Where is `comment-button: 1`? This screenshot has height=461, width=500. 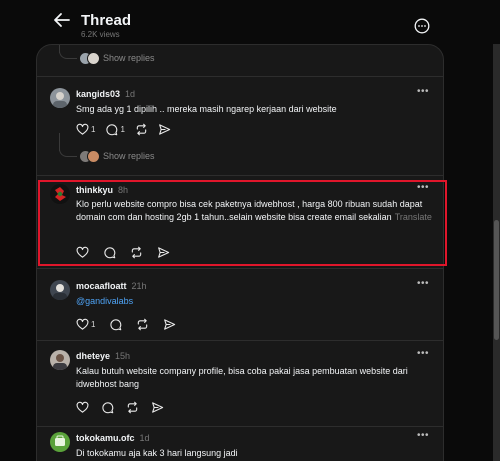 comment-button: 1 is located at coordinates (115, 129).